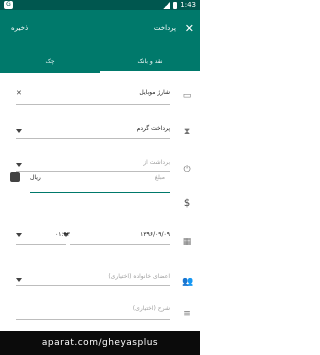 Image resolution: width=320 pixels, height=355 pixels. I want to click on watermark: aparat.com/gheyasplus, so click(100, 343).